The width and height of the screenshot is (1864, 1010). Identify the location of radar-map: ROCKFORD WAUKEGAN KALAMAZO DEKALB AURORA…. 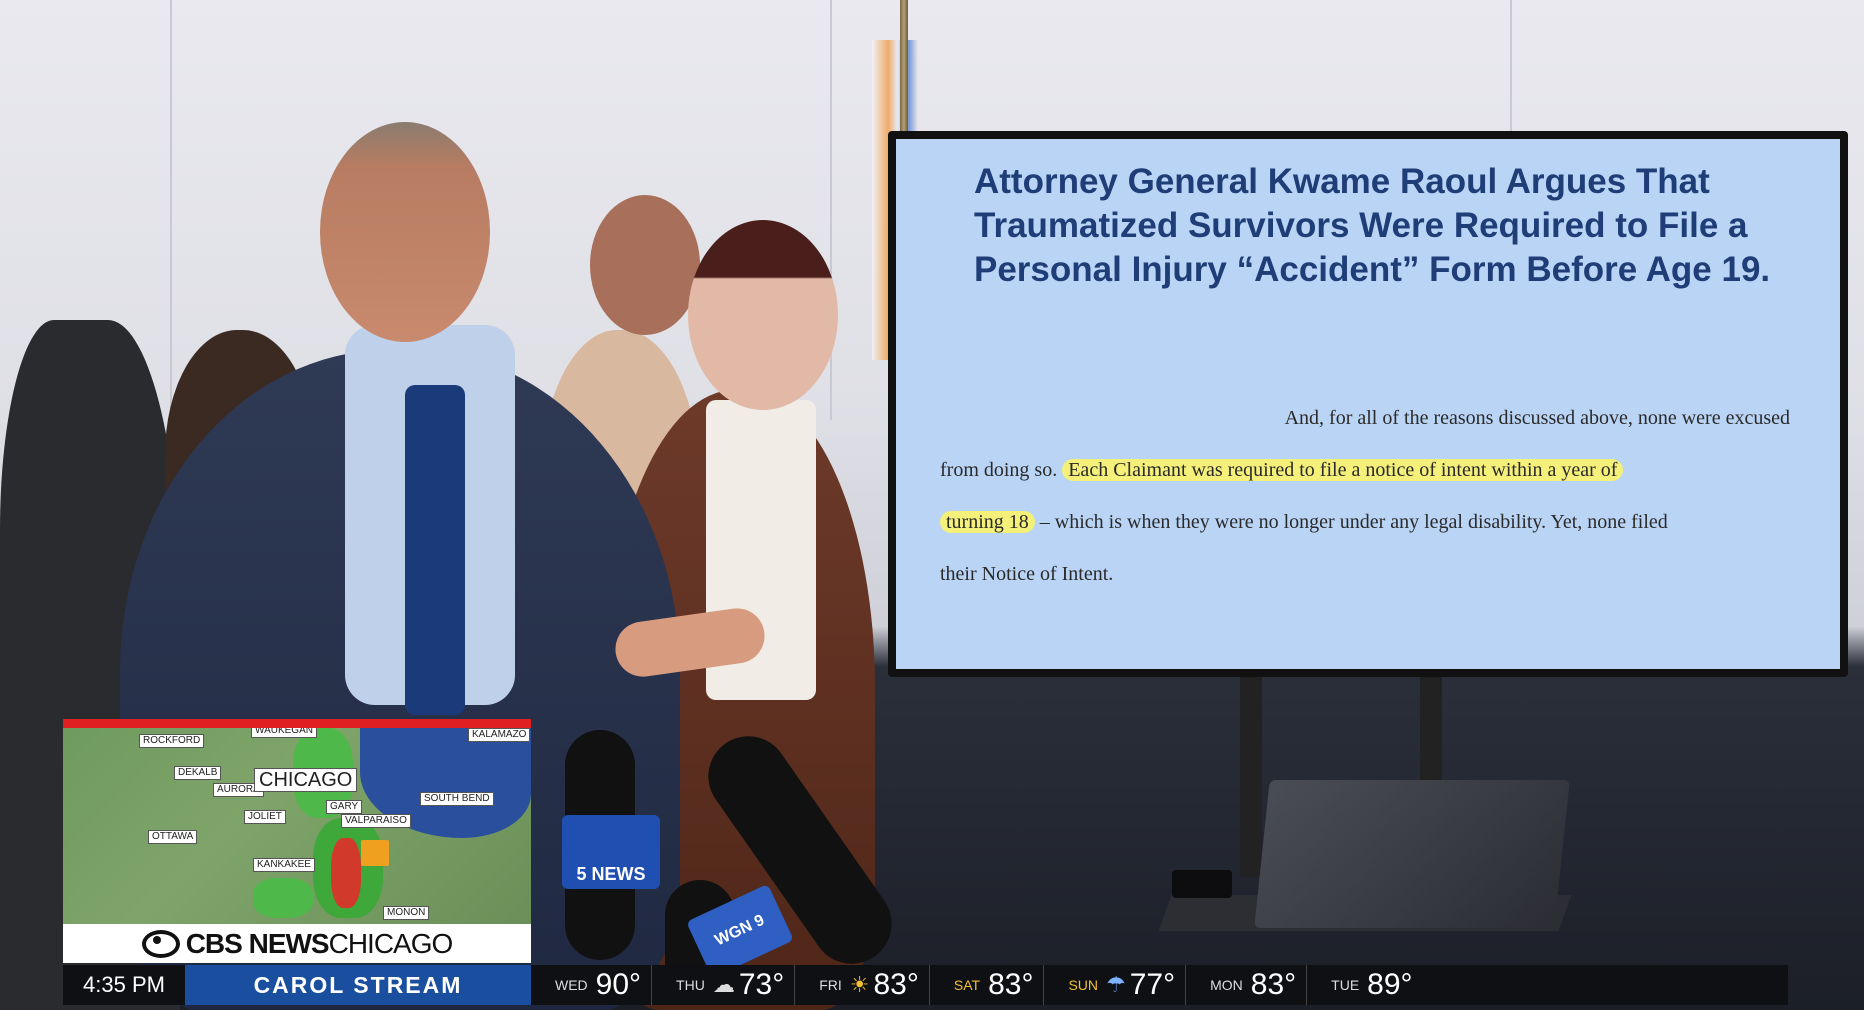
(297, 826).